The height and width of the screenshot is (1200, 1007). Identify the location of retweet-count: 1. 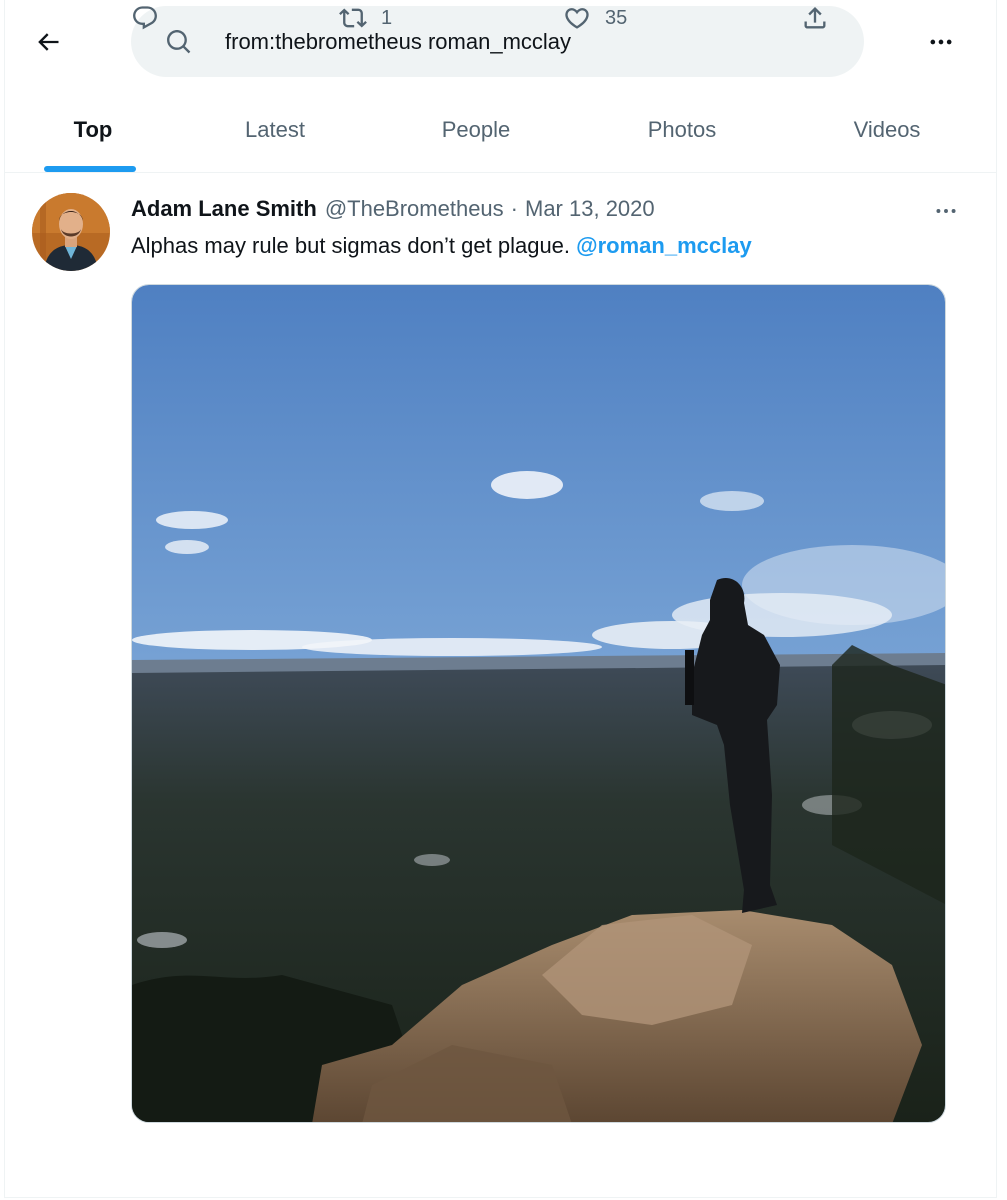
(387, 17).